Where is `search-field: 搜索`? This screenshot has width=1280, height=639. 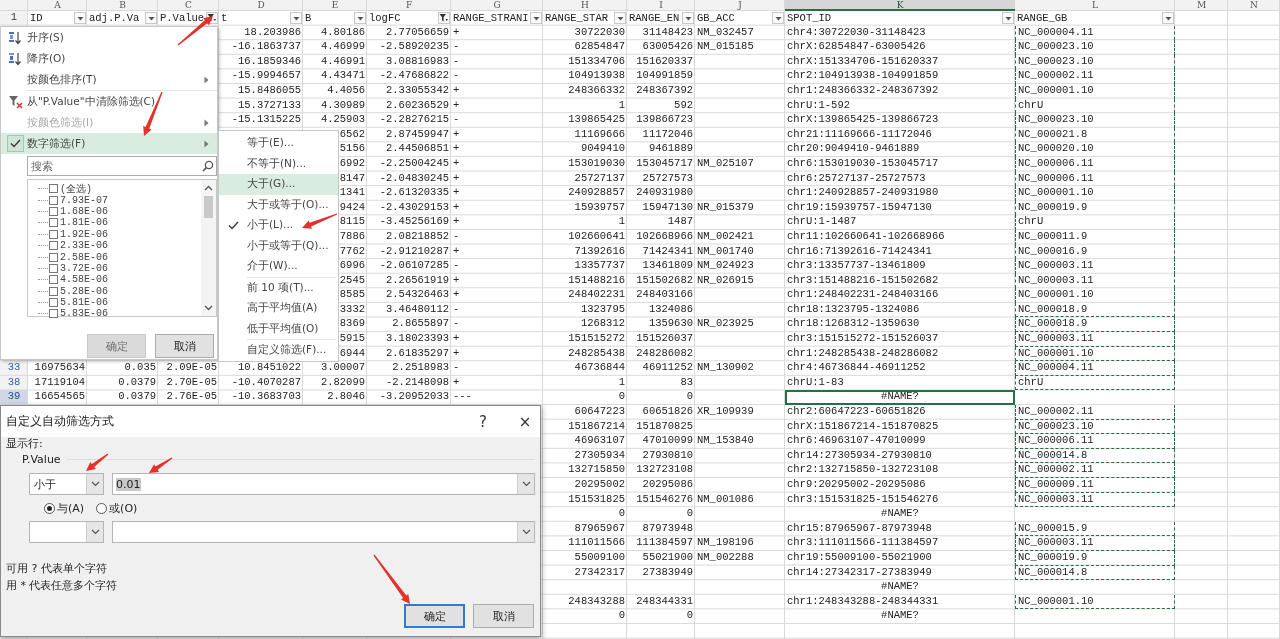 search-field: 搜索 is located at coordinates (122, 166).